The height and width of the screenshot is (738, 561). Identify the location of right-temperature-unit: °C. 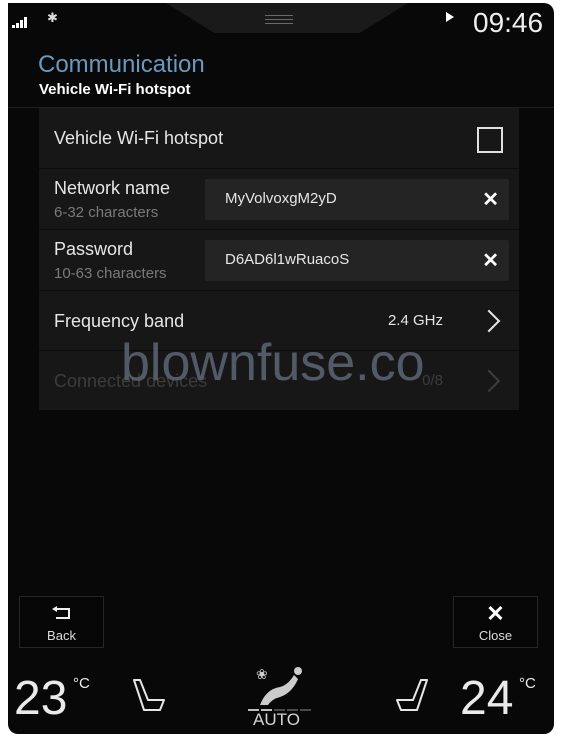
(527, 683).